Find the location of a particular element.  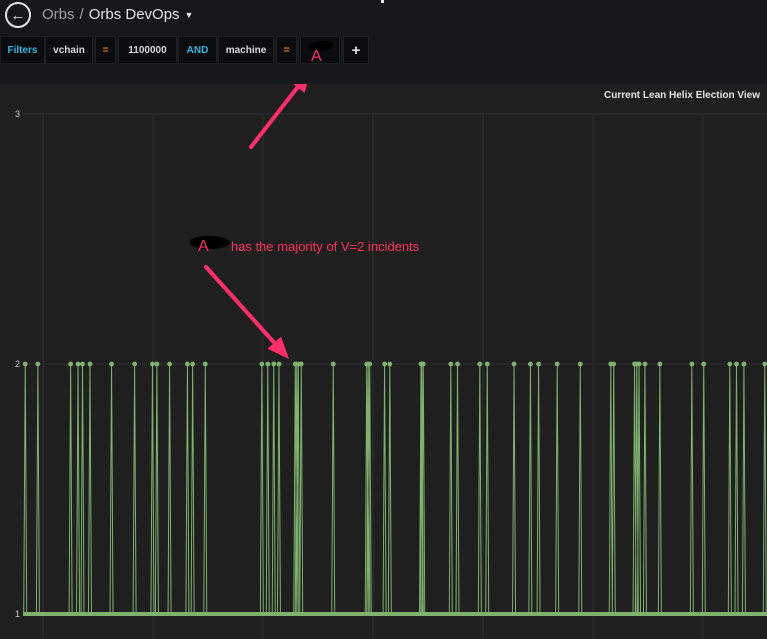

panel-title: Current Lean Helix Election View is located at coordinates (682, 95).